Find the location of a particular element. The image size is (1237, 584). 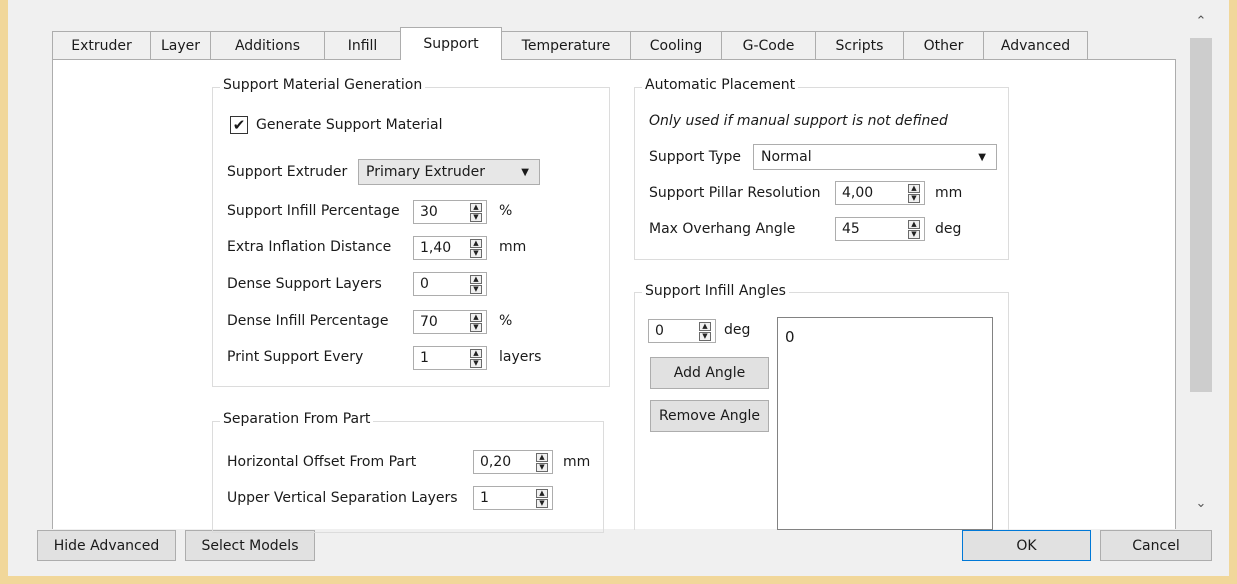

check-icon: ✔ is located at coordinates (239, 124).